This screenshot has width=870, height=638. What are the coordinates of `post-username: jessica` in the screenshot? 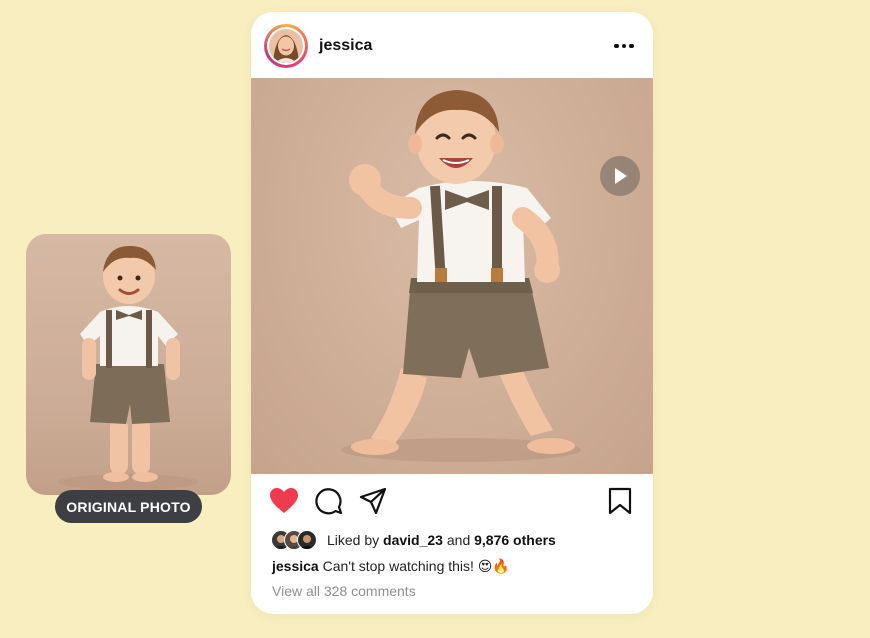 It's located at (345, 46).